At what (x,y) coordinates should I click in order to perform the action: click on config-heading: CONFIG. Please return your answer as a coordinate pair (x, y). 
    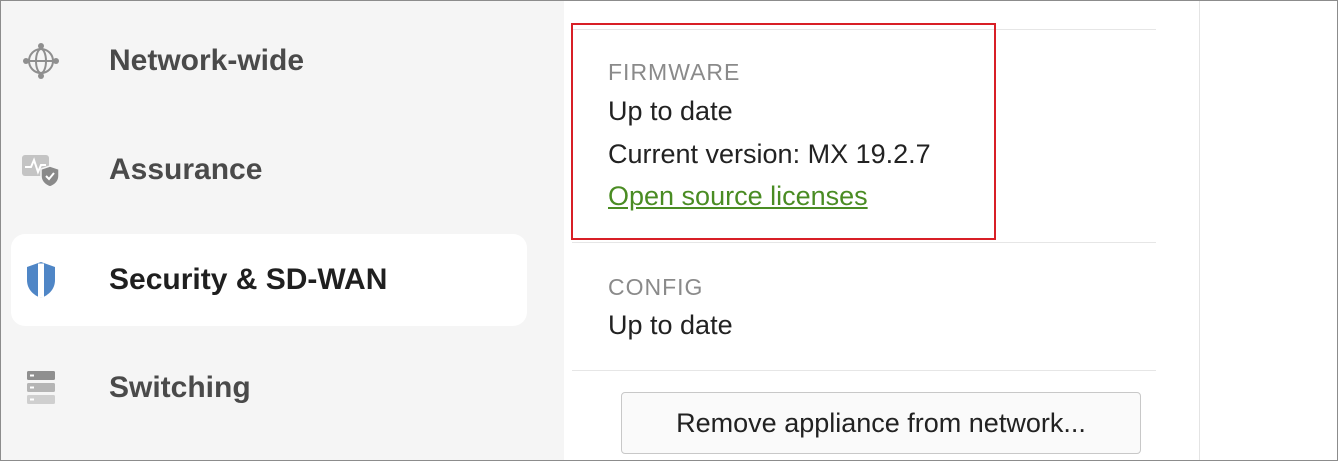
    Looking at the image, I should click on (656, 287).